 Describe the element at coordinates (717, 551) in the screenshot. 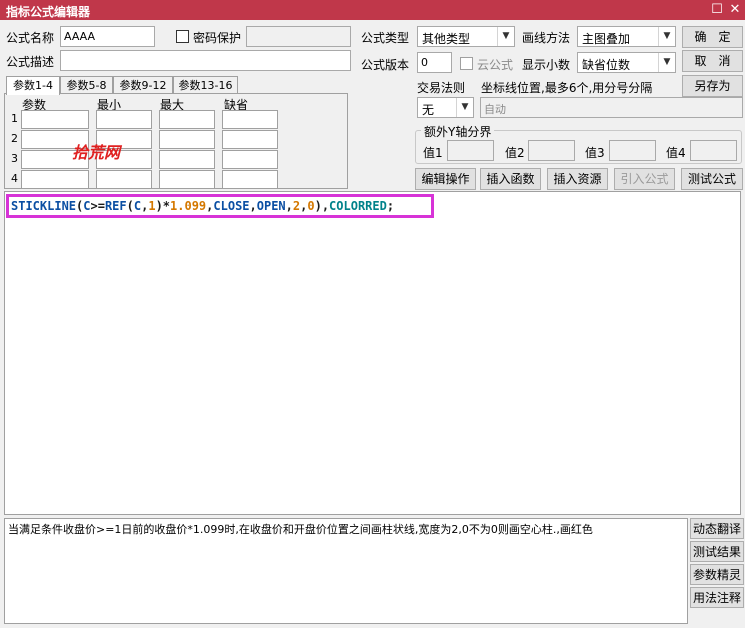

I see `test-result-button: 测试结果` at that location.